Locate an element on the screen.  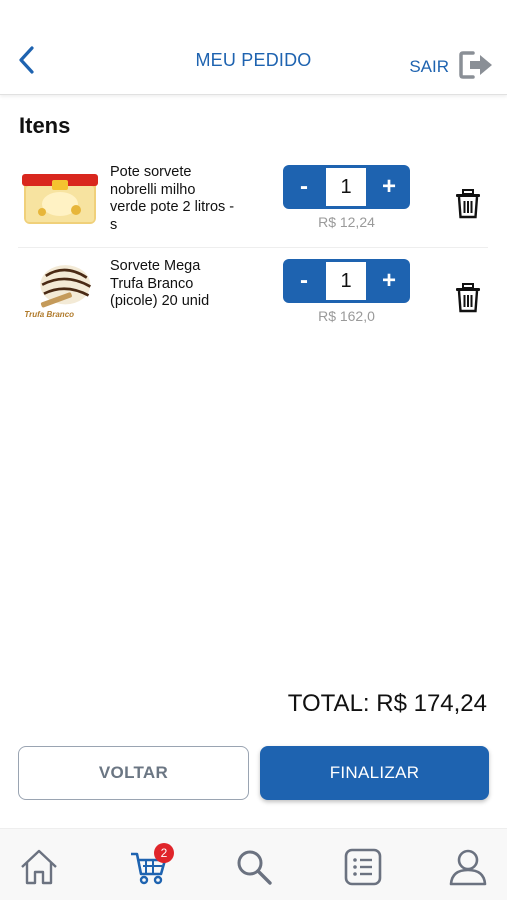
item-price: R$ 12,24 is located at coordinates (346, 222).